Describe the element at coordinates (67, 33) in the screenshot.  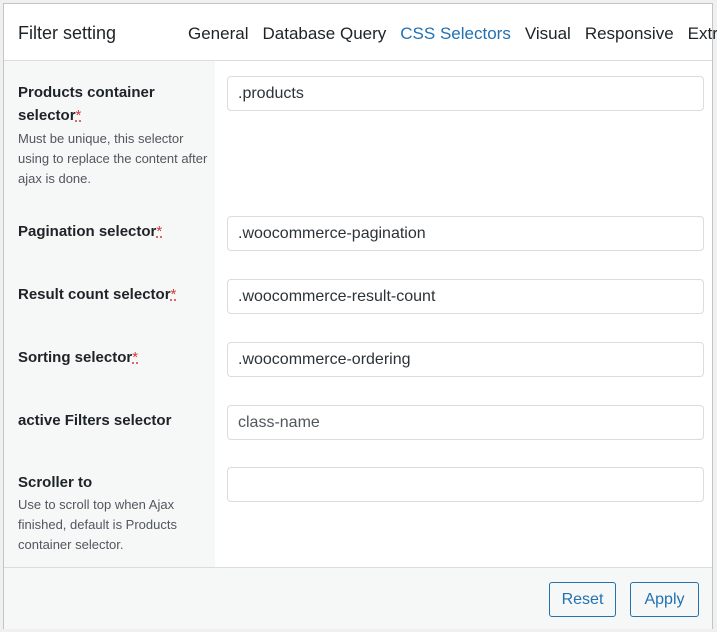
I see `panel-title: Filter setting` at that location.